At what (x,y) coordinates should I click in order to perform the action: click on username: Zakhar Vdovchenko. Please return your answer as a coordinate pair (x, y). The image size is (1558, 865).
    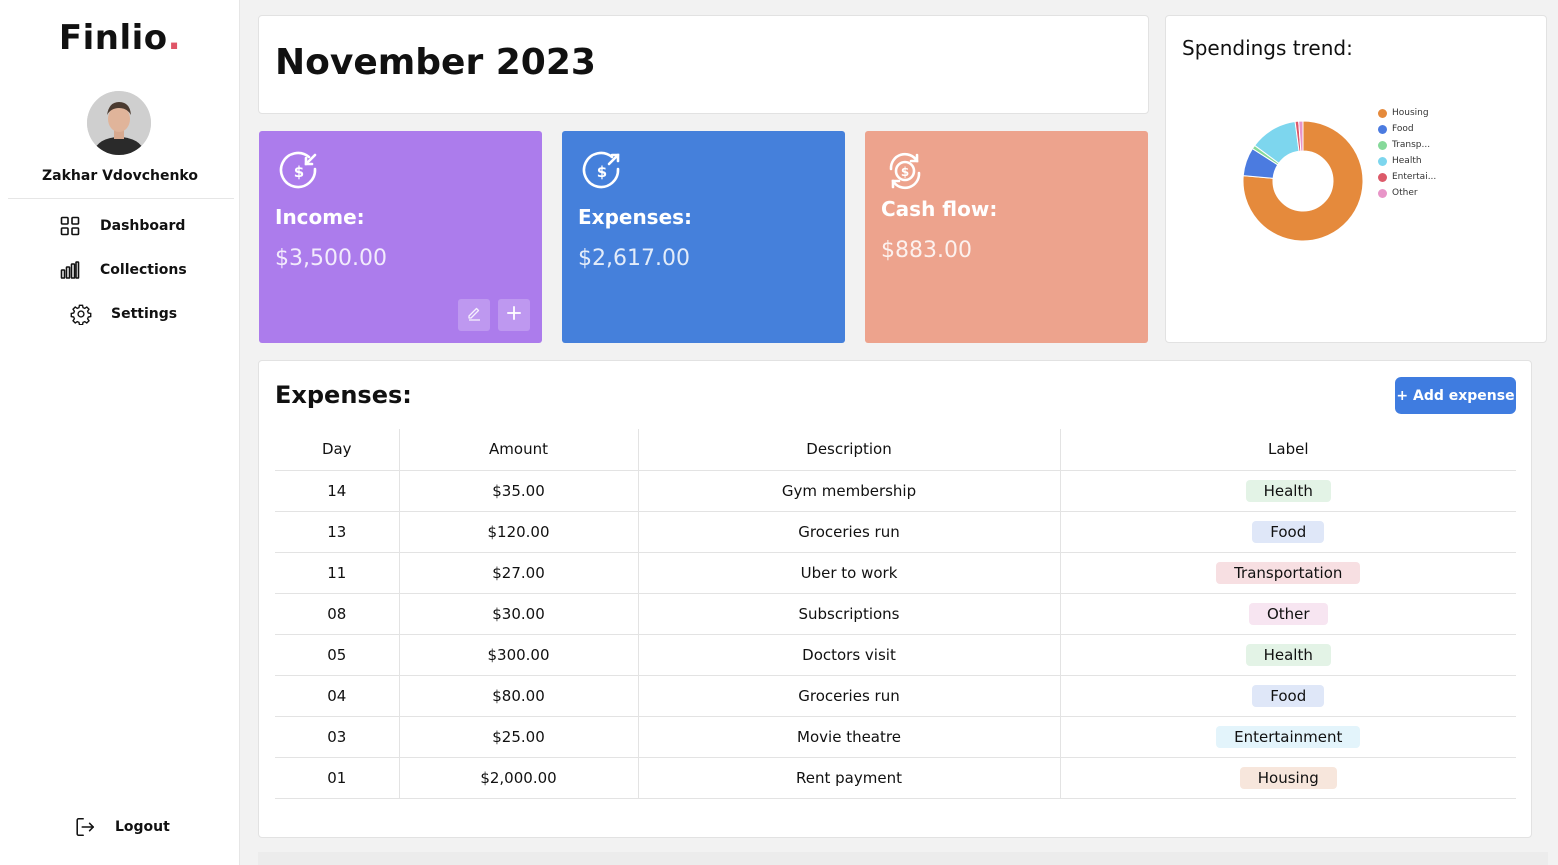
    Looking at the image, I should click on (120, 176).